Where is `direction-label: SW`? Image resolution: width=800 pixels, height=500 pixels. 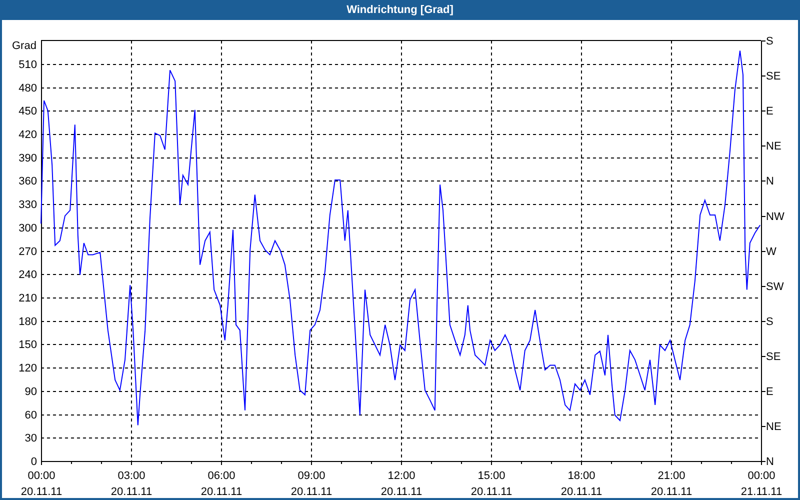
direction-label: SW is located at coordinates (775, 286).